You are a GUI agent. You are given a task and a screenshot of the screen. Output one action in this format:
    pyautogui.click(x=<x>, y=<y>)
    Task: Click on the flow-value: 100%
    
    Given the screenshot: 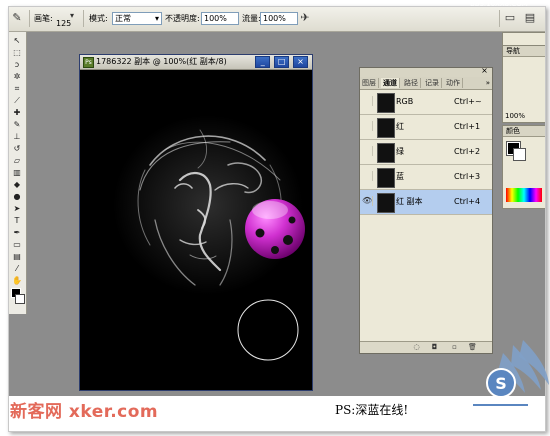 What is the action you would take?
    pyautogui.click(x=274, y=18)
    